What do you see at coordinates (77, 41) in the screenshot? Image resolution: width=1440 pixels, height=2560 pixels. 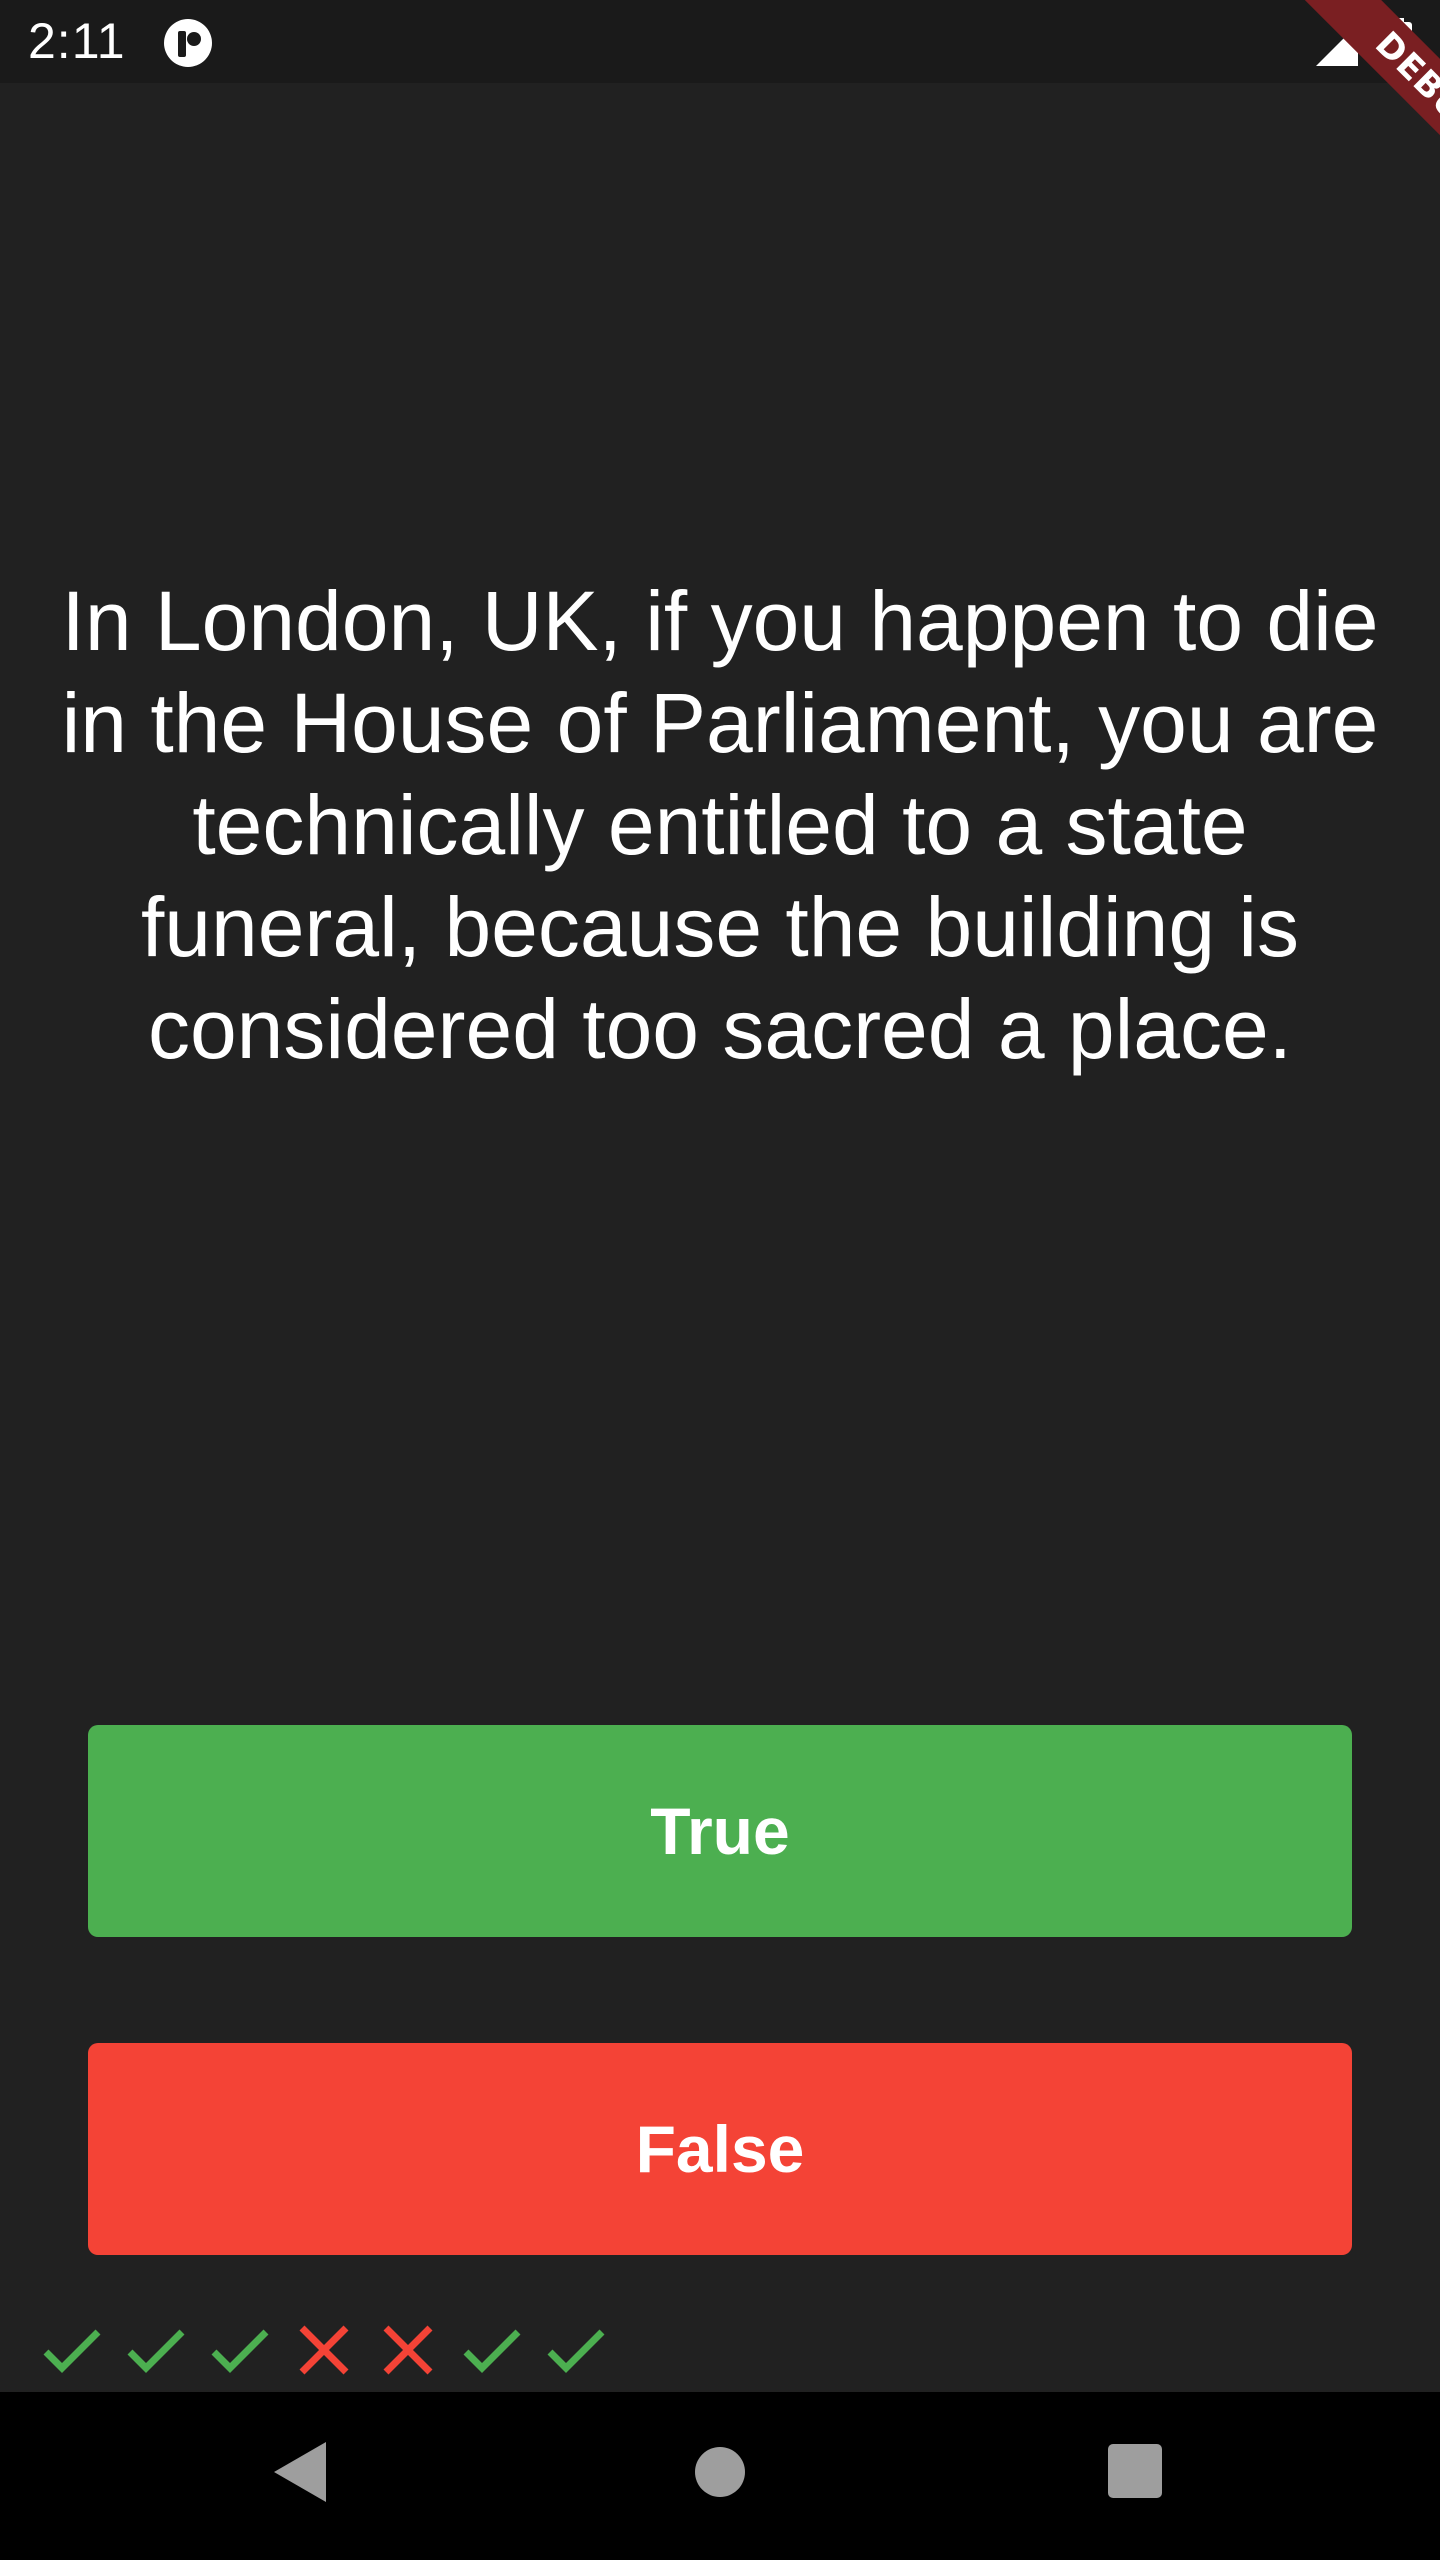 I see `status-time: 2:11` at bounding box center [77, 41].